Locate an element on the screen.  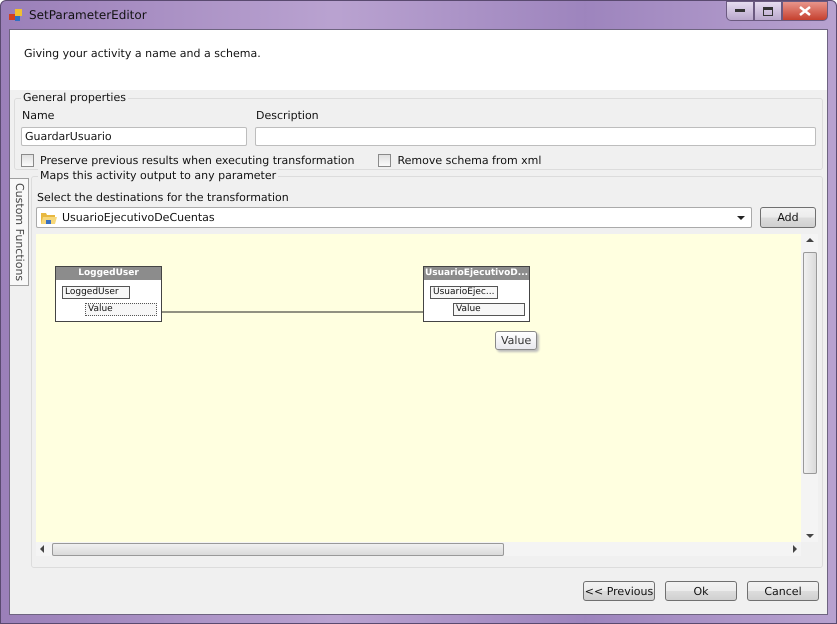
close-button is located at coordinates (805, 11).